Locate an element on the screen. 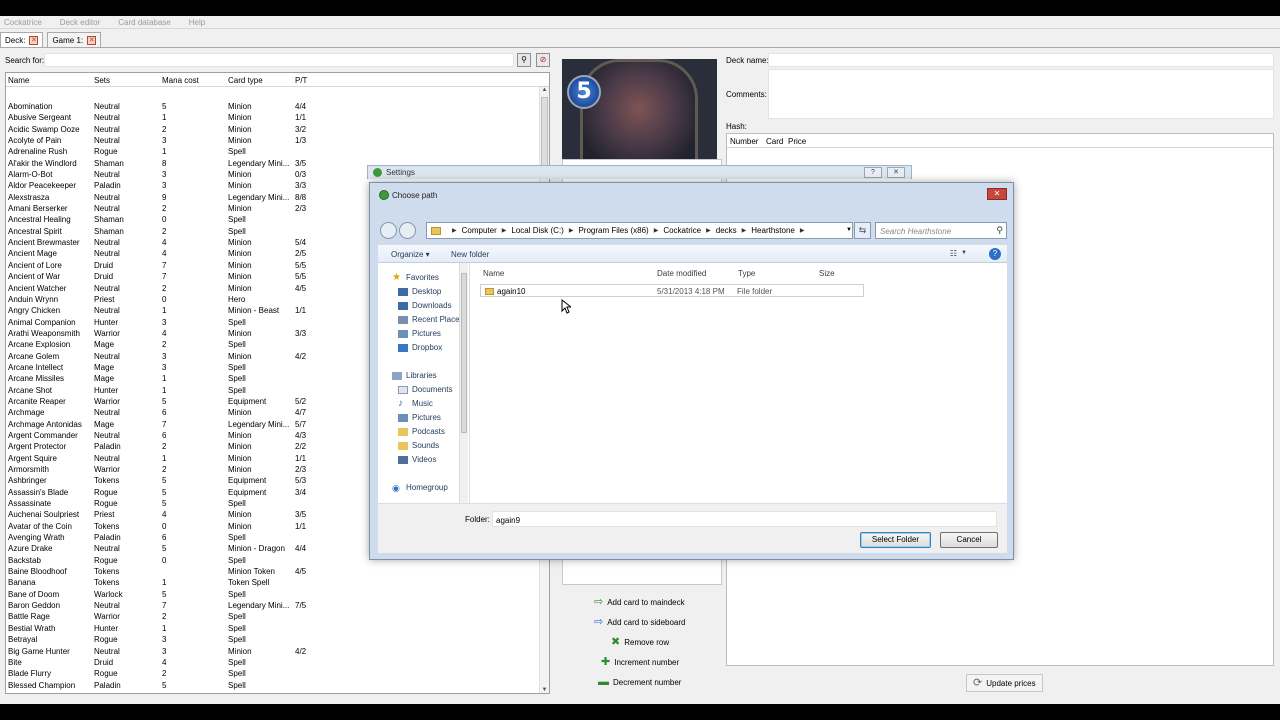 This screenshot has height=720, width=1280. column-size: Size is located at coordinates (827, 273).